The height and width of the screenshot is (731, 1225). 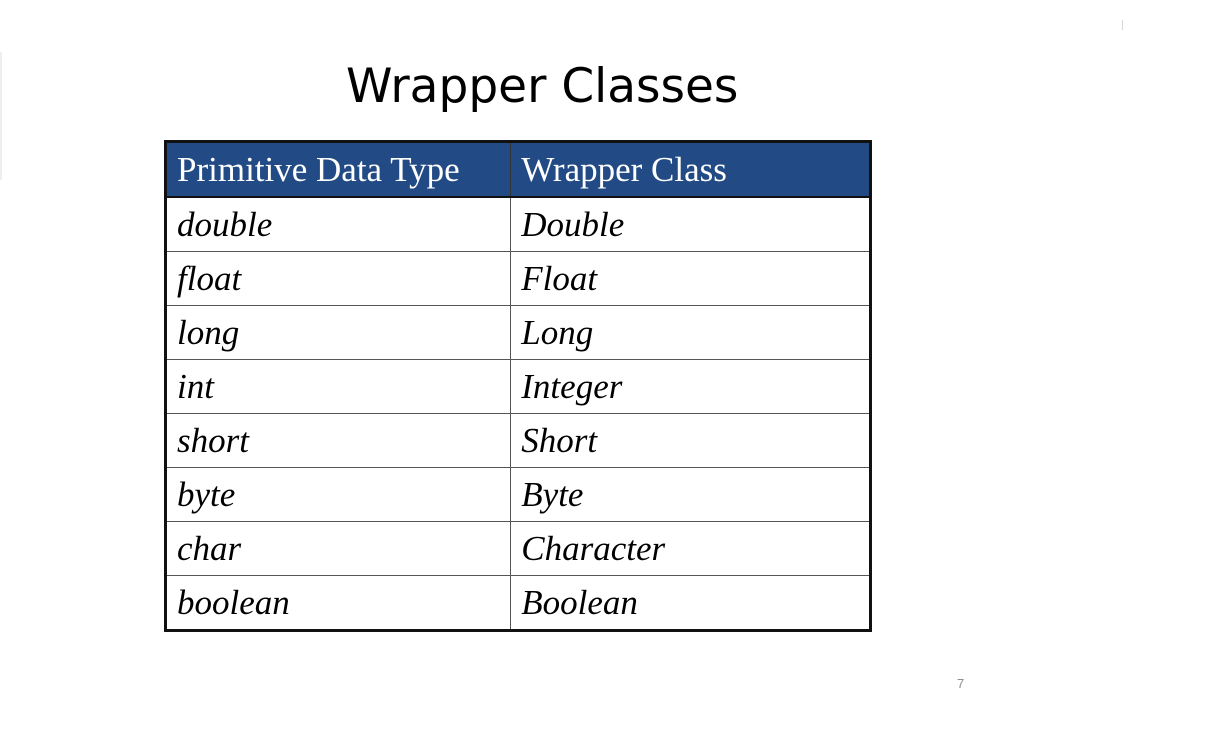 I want to click on wrapper-cell: Long, so click(x=690, y=332).